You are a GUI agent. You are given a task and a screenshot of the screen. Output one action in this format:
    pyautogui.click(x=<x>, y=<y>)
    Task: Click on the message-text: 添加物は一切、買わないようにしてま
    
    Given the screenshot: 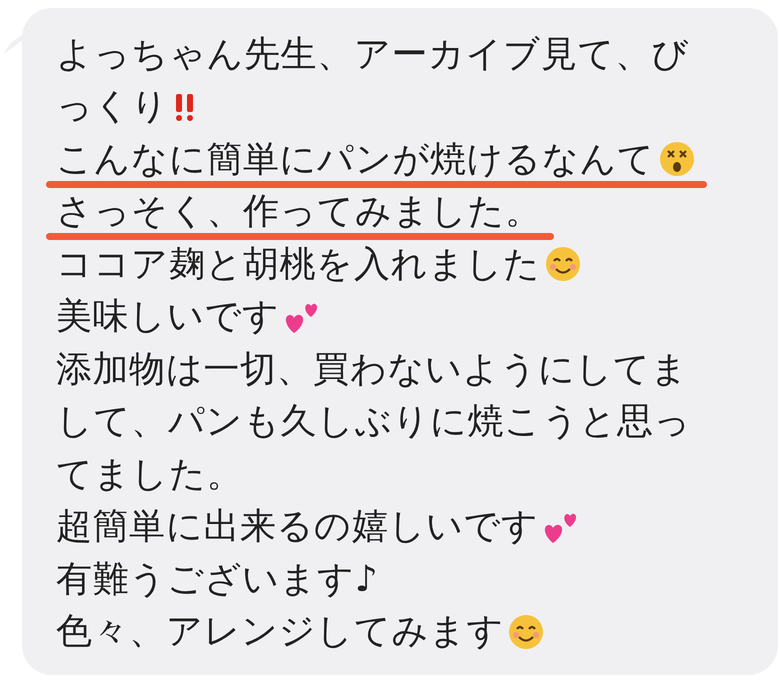 What is the action you would take?
    pyautogui.click(x=372, y=370)
    